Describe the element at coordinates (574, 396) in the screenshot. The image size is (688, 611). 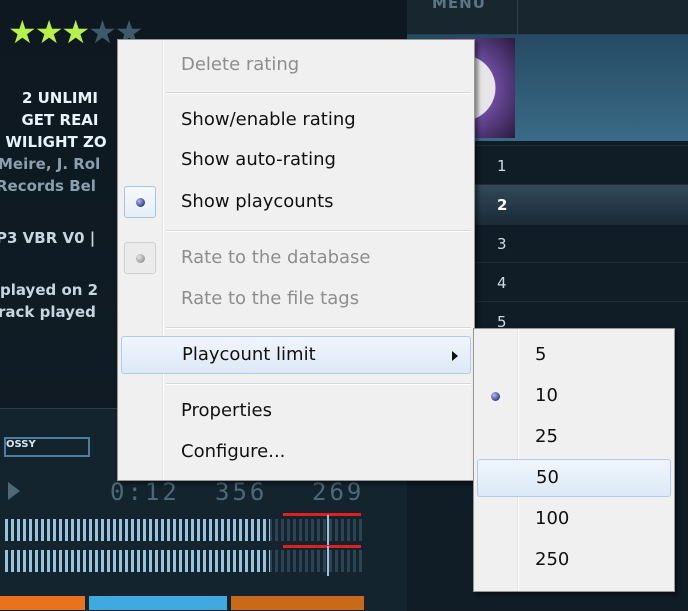
I see `submenu-item-10: 10` at that location.